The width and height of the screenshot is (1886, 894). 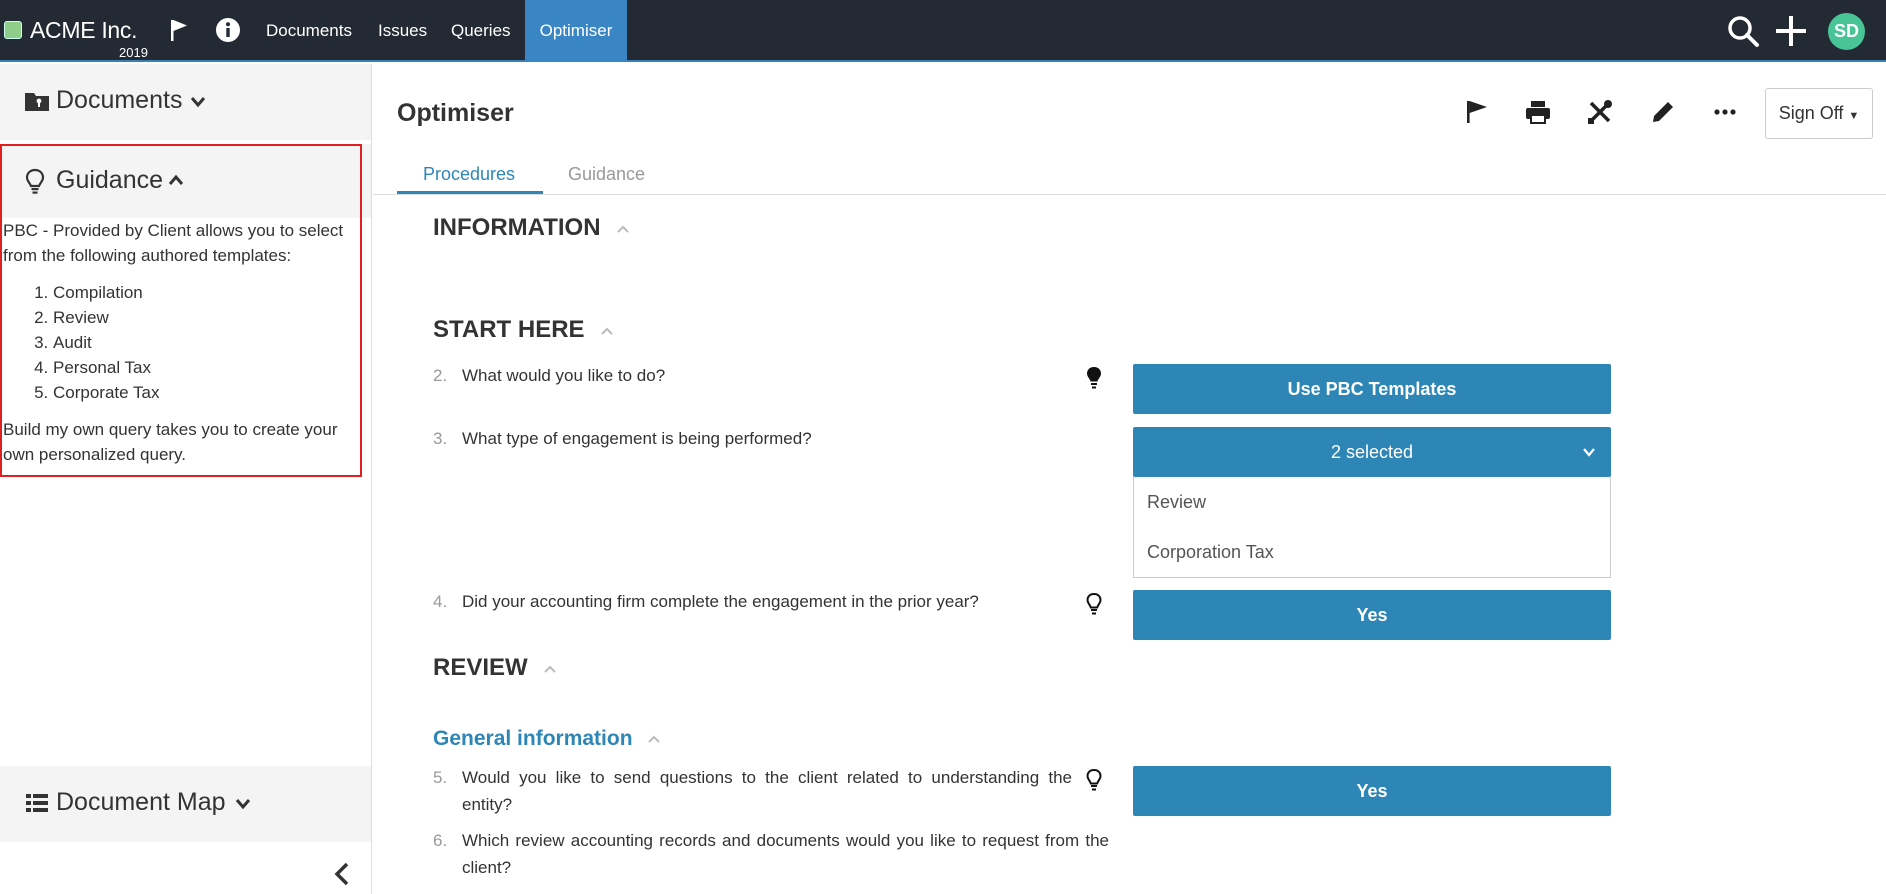 What do you see at coordinates (1372, 615) in the screenshot?
I see `prior-year-yes-button: Yes` at bounding box center [1372, 615].